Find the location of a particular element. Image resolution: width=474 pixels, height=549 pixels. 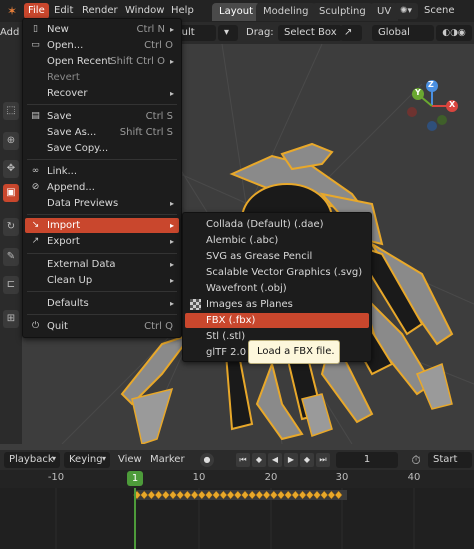

prev-keyframe-icon: ◆ is located at coordinates (259, 460).